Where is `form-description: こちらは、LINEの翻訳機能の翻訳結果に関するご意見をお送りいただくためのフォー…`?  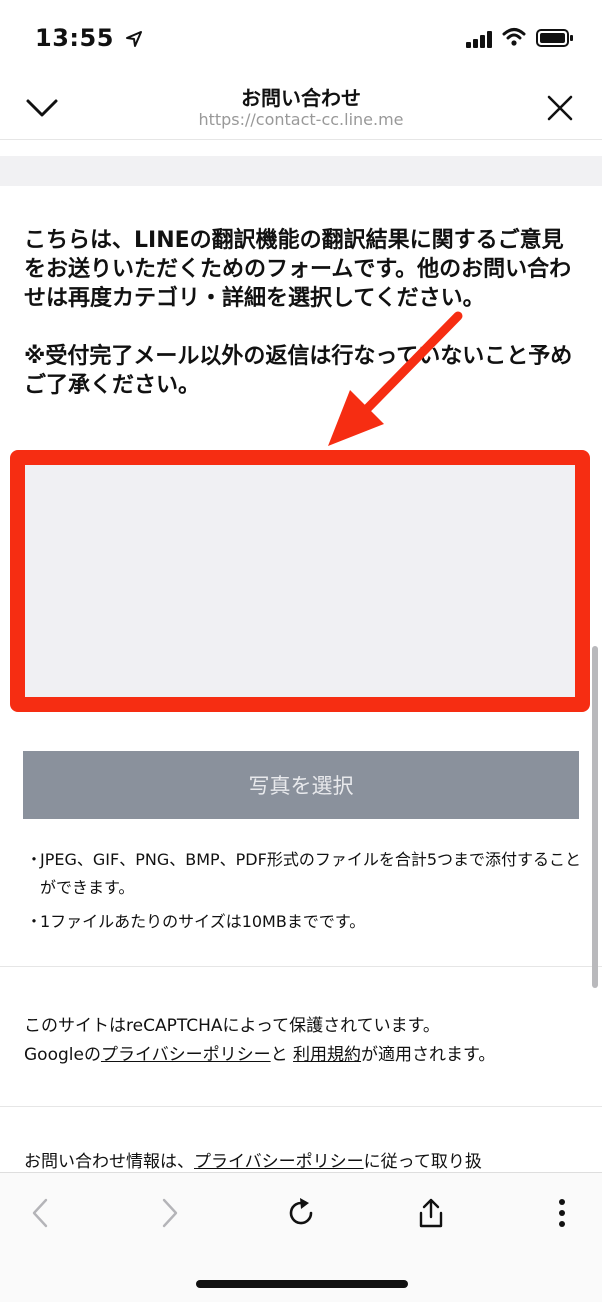 form-description: こちらは、LINEの翻訳機能の翻訳結果に関するご意見をお送りいただくためのフォー… is located at coordinates (302, 313).